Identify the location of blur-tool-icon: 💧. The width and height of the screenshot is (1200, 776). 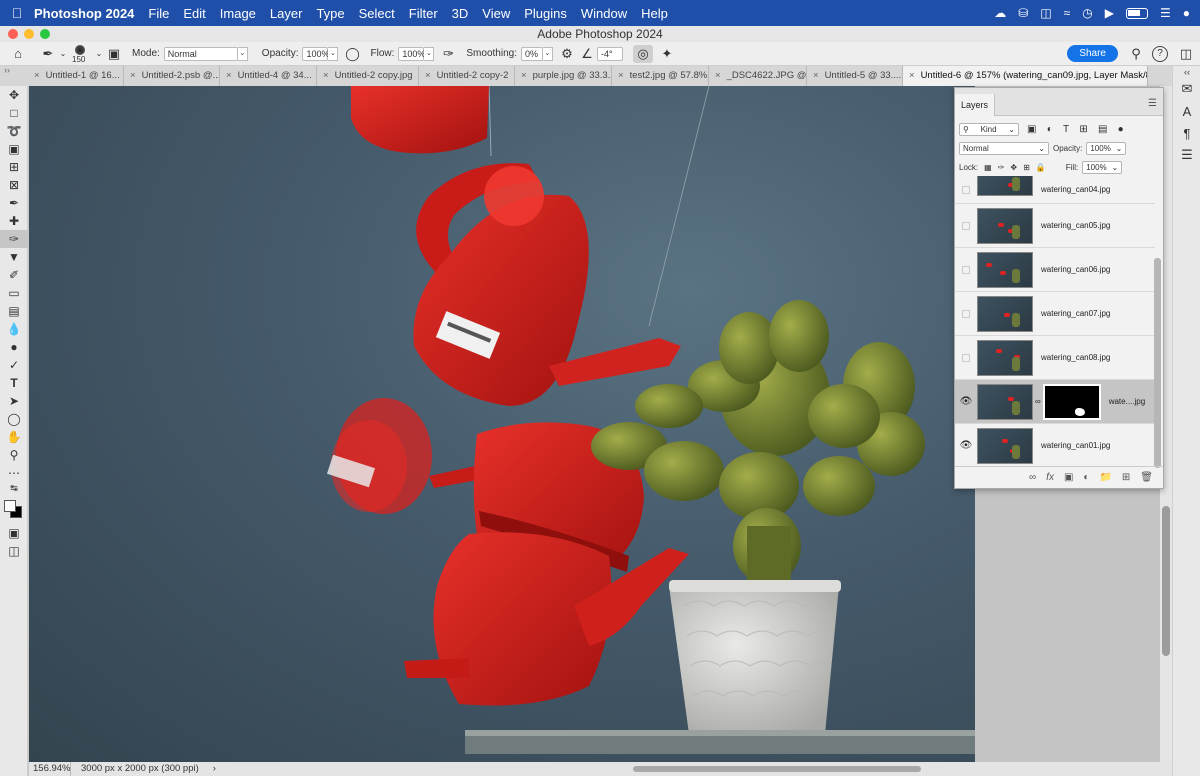
(14, 329).